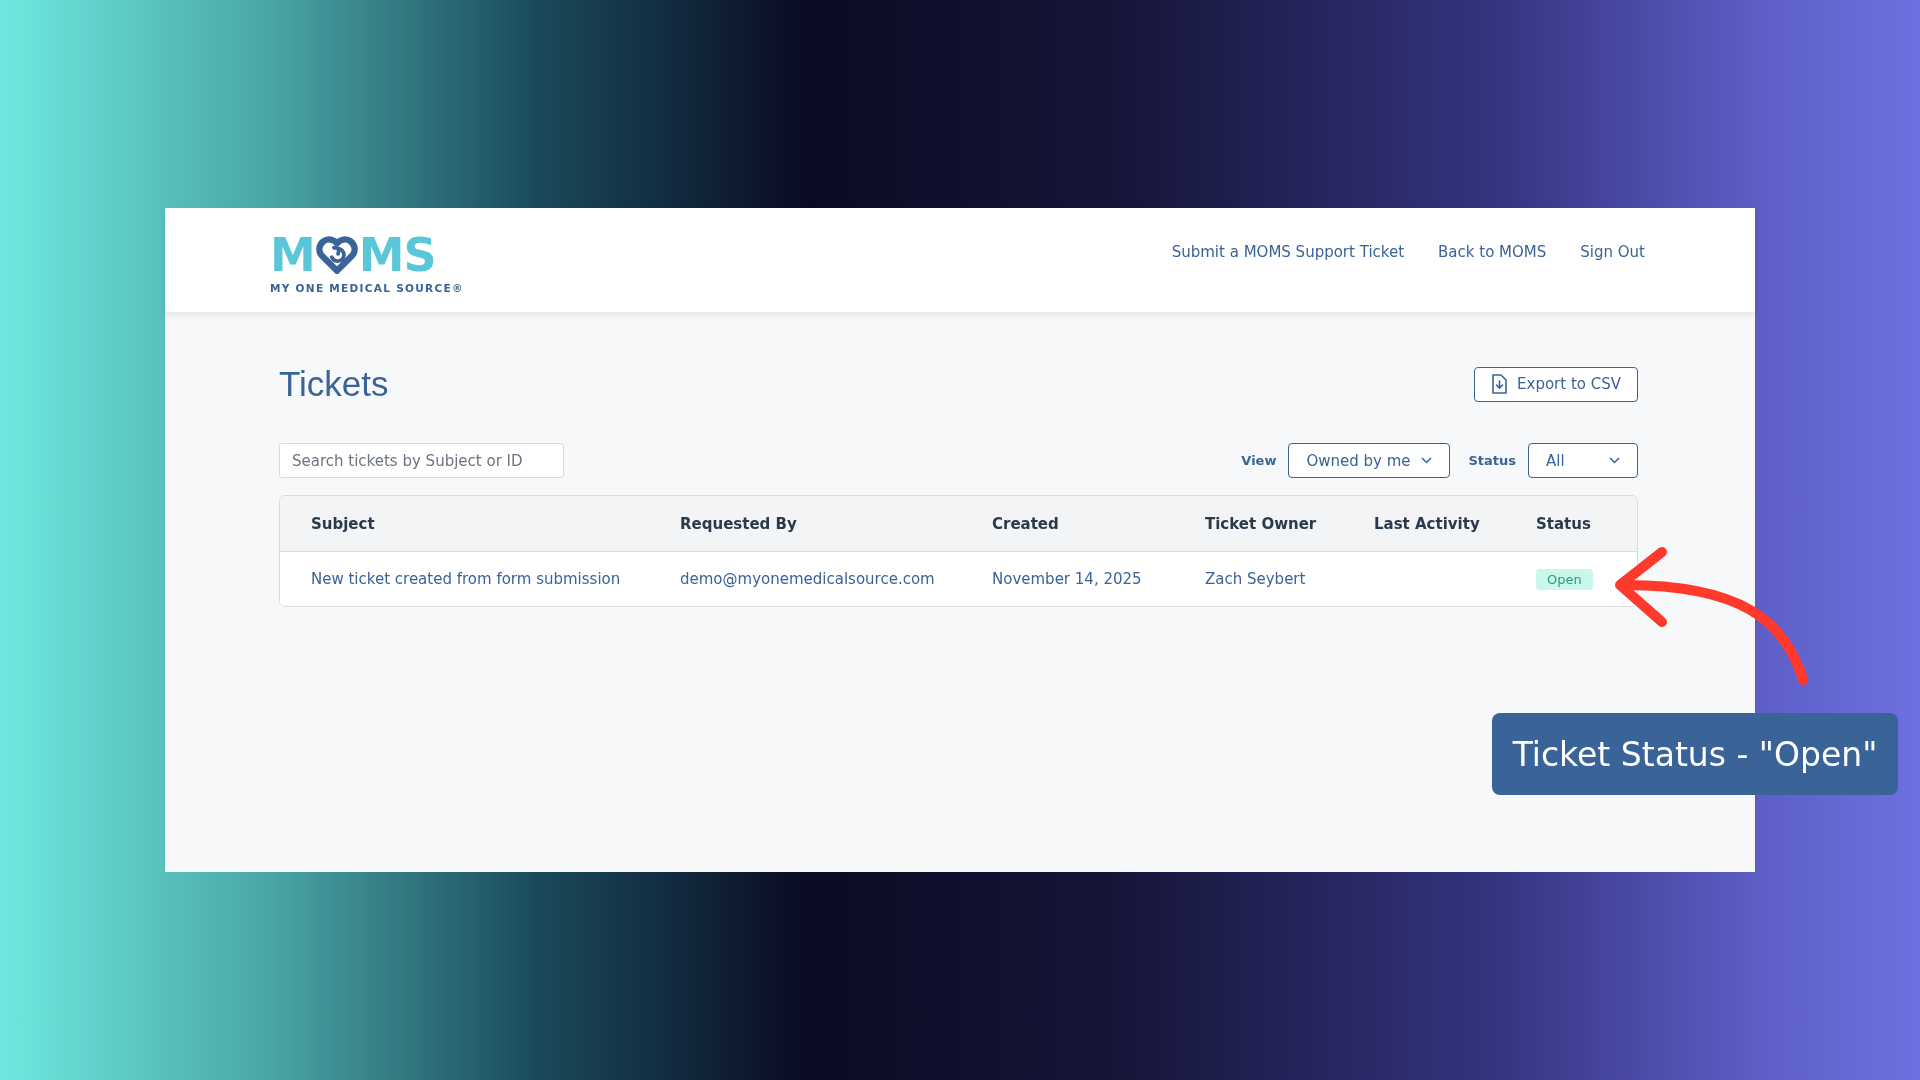 The image size is (1920, 1080). I want to click on nav-link: Submit a MOMS Support Ticket, so click(1288, 252).